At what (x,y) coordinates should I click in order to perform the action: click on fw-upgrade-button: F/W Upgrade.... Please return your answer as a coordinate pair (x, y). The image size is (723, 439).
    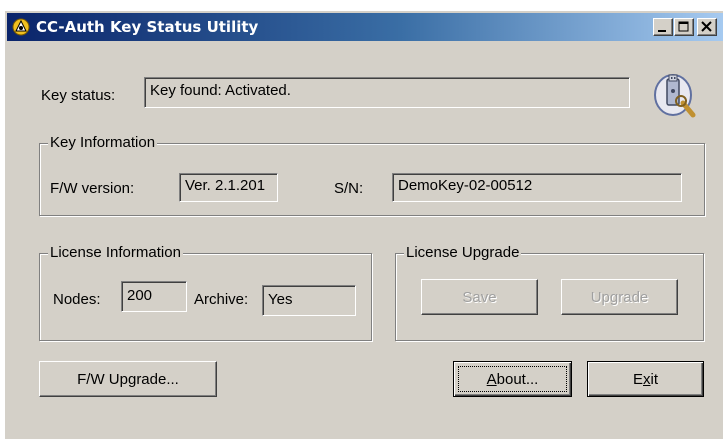
    Looking at the image, I should click on (128, 379).